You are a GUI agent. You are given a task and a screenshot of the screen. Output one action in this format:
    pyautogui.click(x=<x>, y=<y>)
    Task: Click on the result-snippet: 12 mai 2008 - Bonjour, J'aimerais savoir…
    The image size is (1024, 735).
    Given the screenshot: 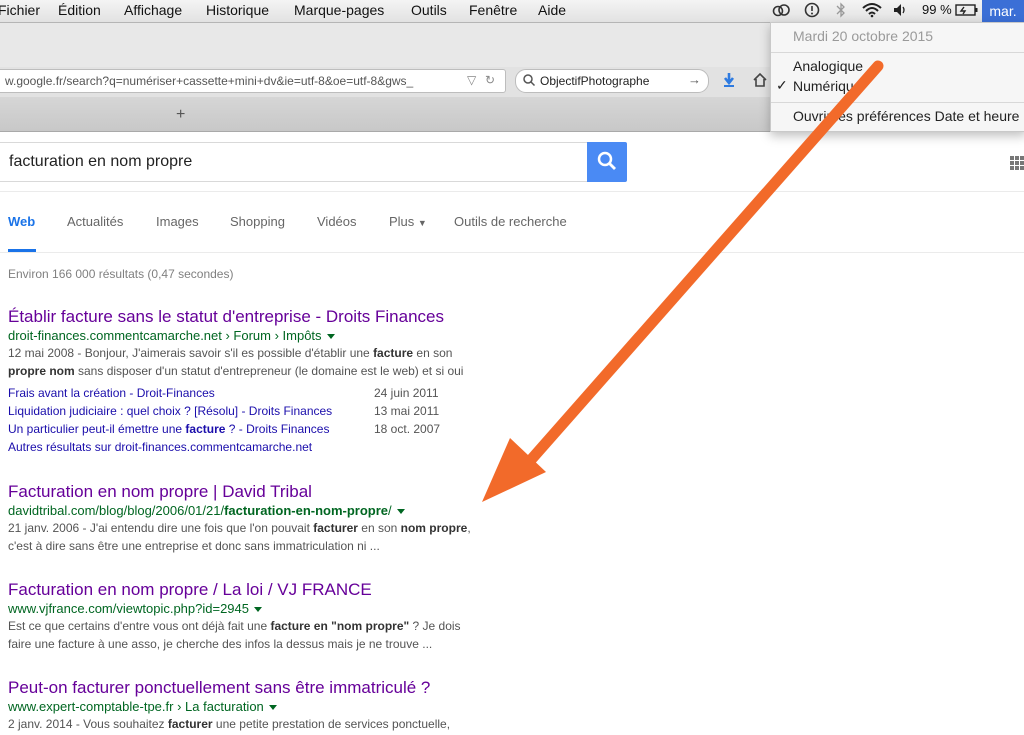 What is the action you would take?
    pyautogui.click(x=263, y=362)
    